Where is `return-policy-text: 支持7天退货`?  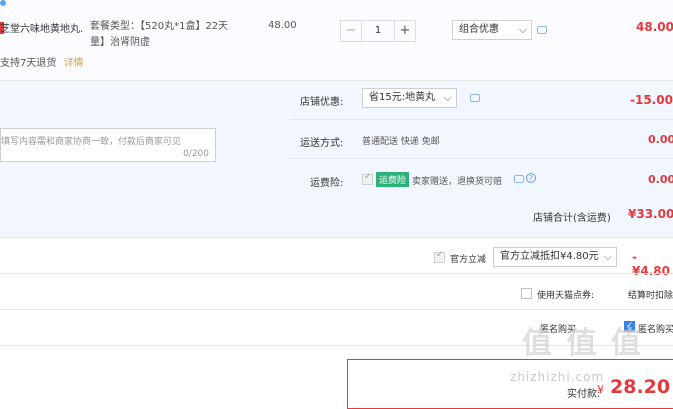 return-policy-text: 支持7天退货 is located at coordinates (28, 63).